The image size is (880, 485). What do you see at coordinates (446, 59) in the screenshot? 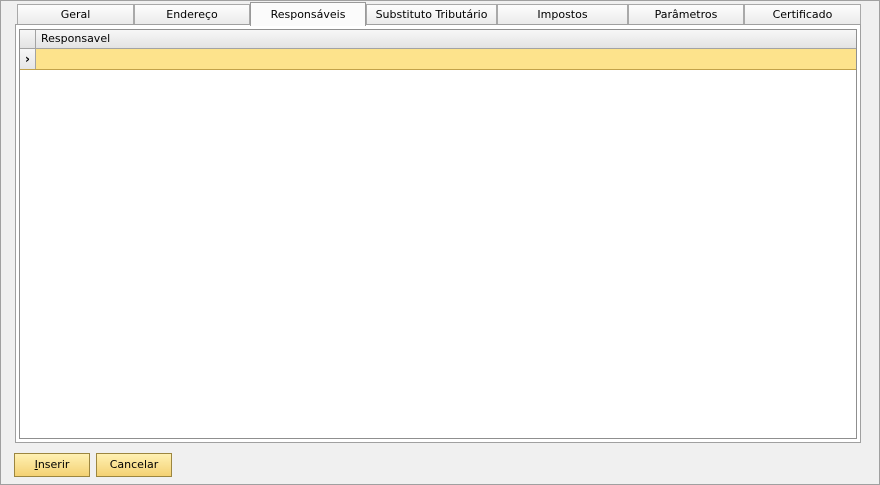
I see `cell-responsavel` at bounding box center [446, 59].